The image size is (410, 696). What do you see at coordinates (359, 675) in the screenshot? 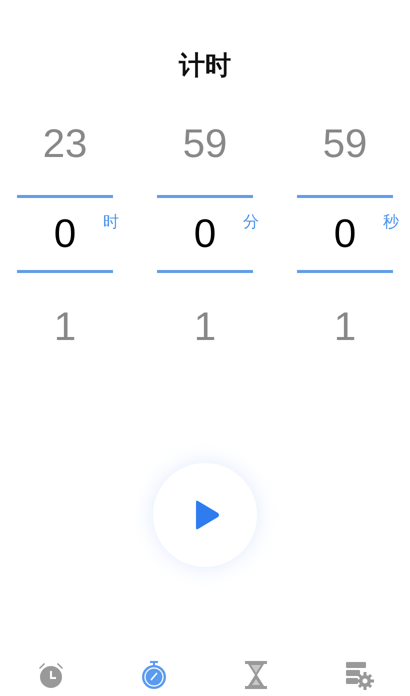
I see `settings-icon` at bounding box center [359, 675].